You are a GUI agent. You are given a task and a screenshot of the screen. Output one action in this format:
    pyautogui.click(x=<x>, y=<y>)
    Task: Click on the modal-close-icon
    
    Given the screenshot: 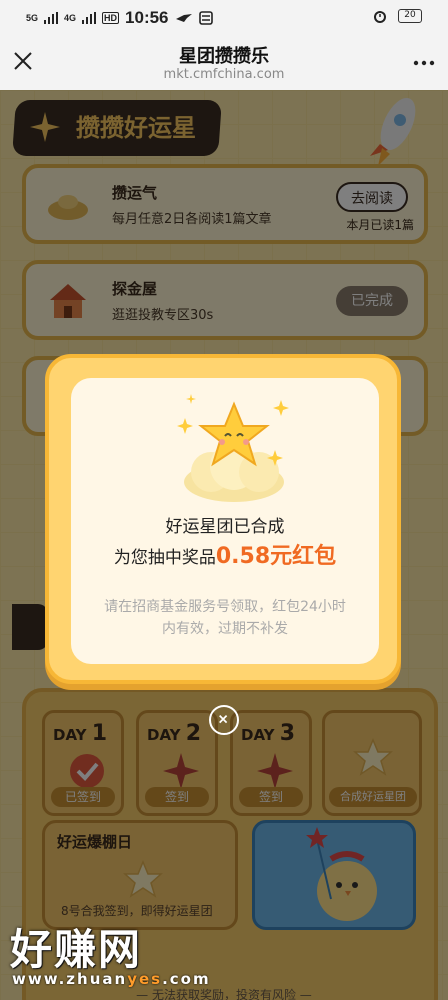 What is the action you would take?
    pyautogui.click(x=224, y=720)
    